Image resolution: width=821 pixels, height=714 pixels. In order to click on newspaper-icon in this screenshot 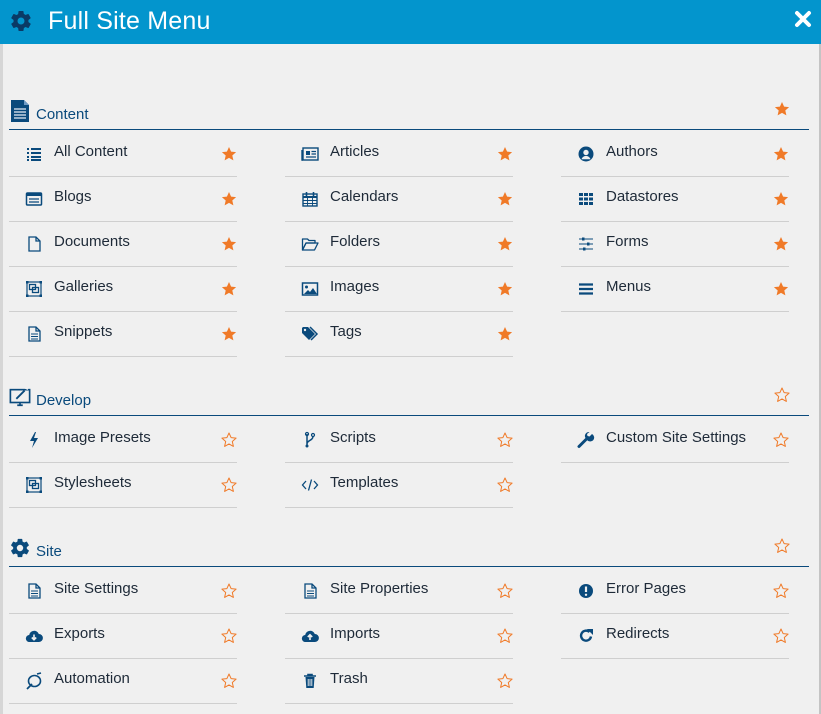, I will do `click(310, 154)`.